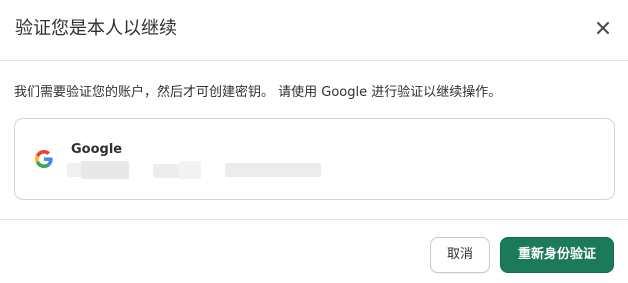 Image resolution: width=628 pixels, height=283 pixels. What do you see at coordinates (557, 255) in the screenshot?
I see `reauthenticate-button: 重新身份验证` at bounding box center [557, 255].